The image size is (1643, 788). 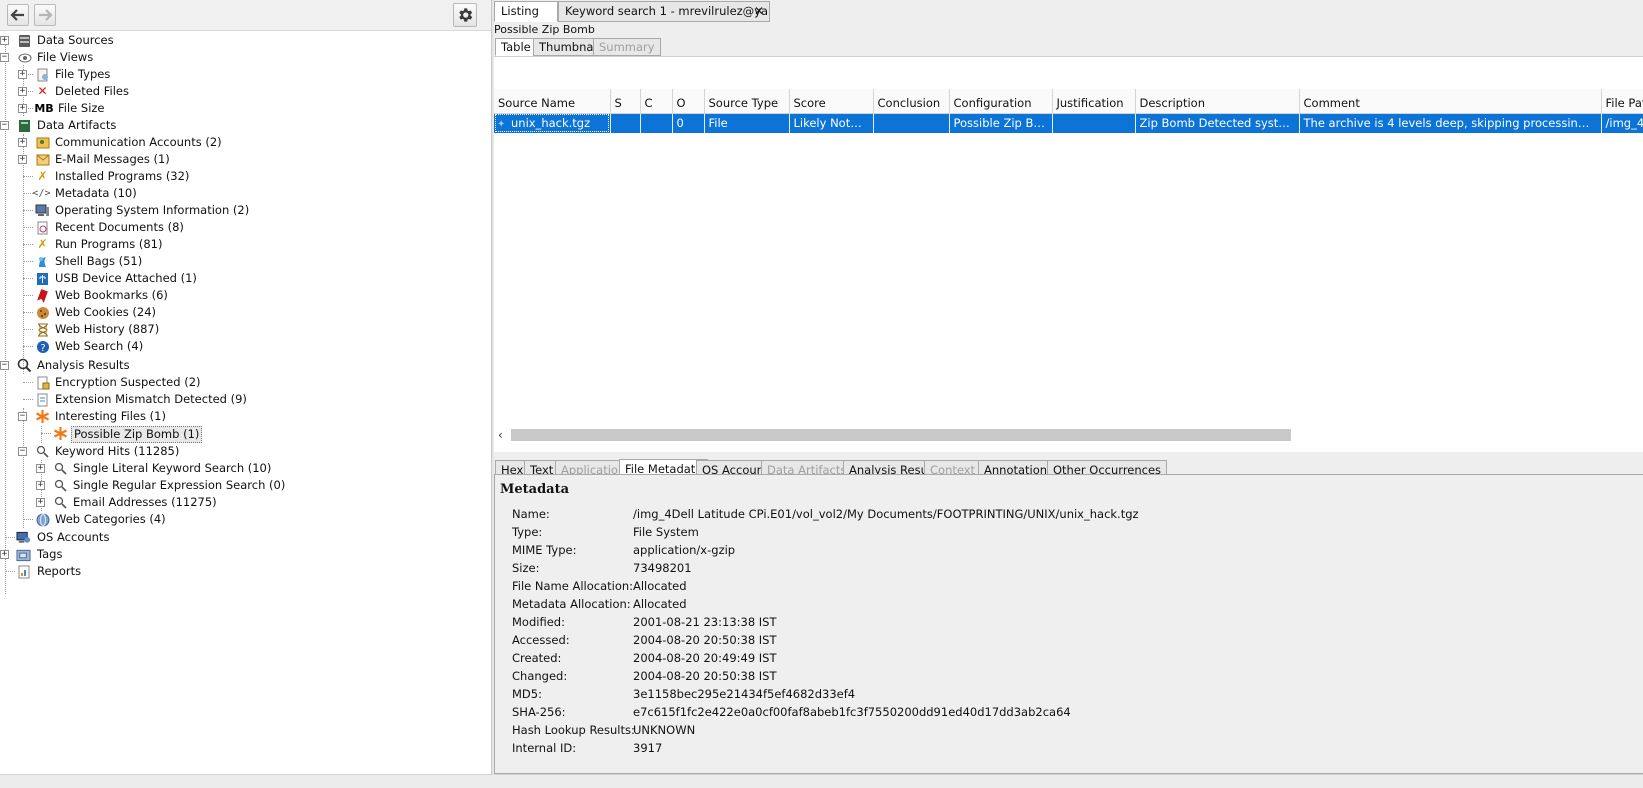 I want to click on column-header: Source Name, so click(x=552, y=101).